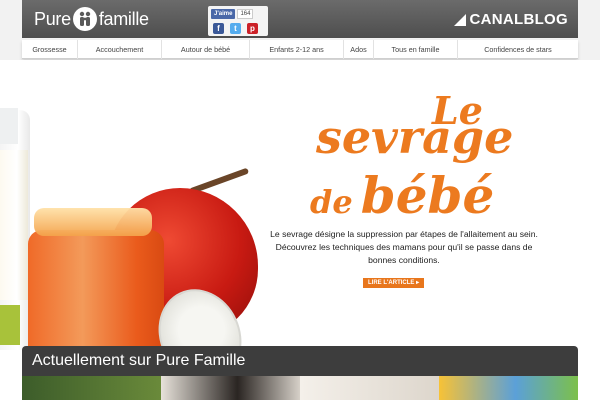 This screenshot has width=600, height=400. Describe the element at coordinates (300, 19) in the screenshot. I see `top-header: Pure famille J'aime 164 f t p CANALBLOG` at that location.